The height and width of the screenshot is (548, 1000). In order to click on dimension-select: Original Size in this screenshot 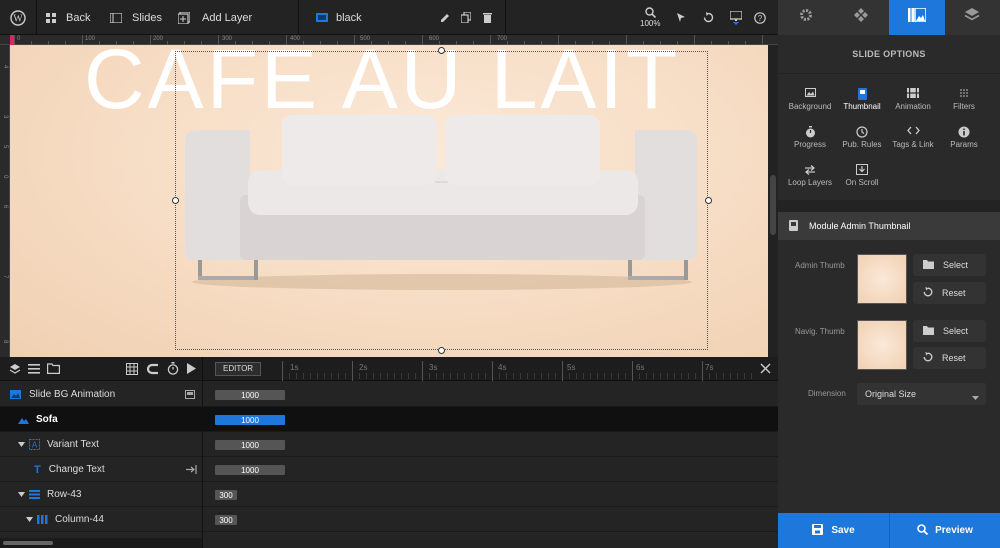, I will do `click(921, 394)`.